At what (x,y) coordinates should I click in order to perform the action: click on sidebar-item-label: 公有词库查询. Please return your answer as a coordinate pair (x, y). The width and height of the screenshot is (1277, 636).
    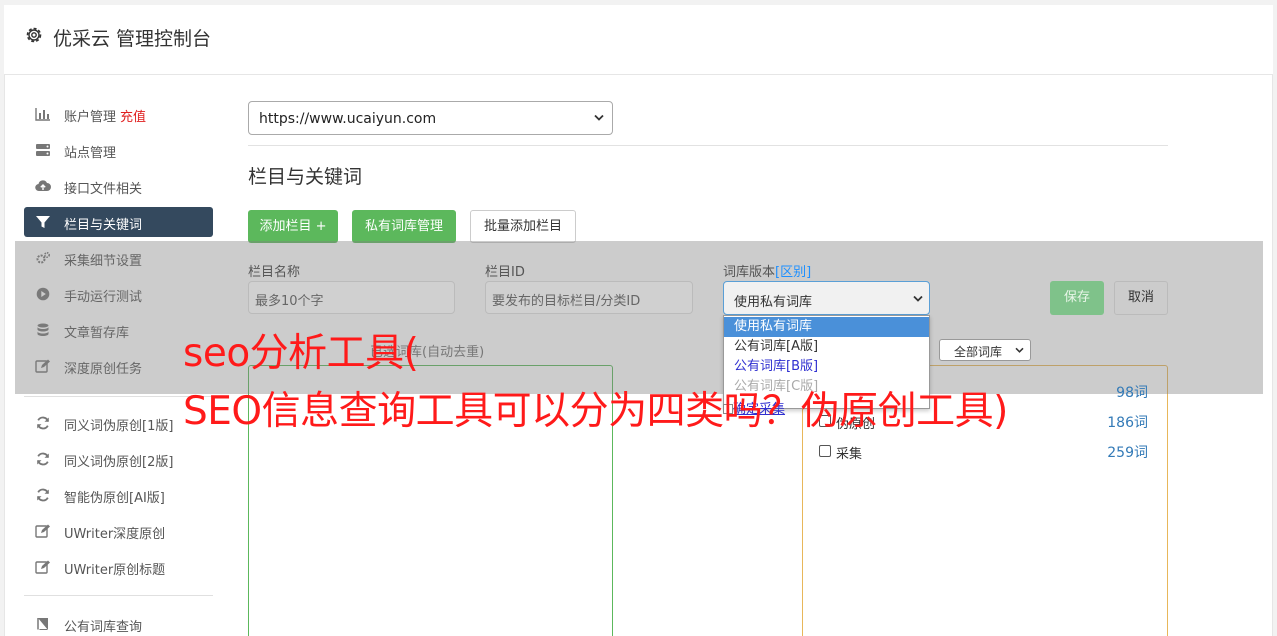
    Looking at the image, I should click on (103, 627).